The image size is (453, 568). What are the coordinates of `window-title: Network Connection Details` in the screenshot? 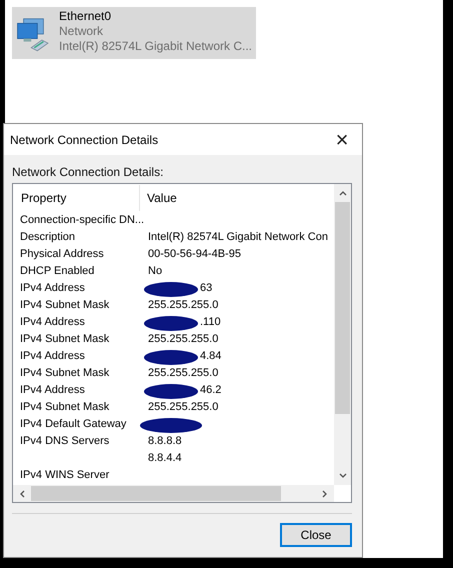 It's located at (84, 139).